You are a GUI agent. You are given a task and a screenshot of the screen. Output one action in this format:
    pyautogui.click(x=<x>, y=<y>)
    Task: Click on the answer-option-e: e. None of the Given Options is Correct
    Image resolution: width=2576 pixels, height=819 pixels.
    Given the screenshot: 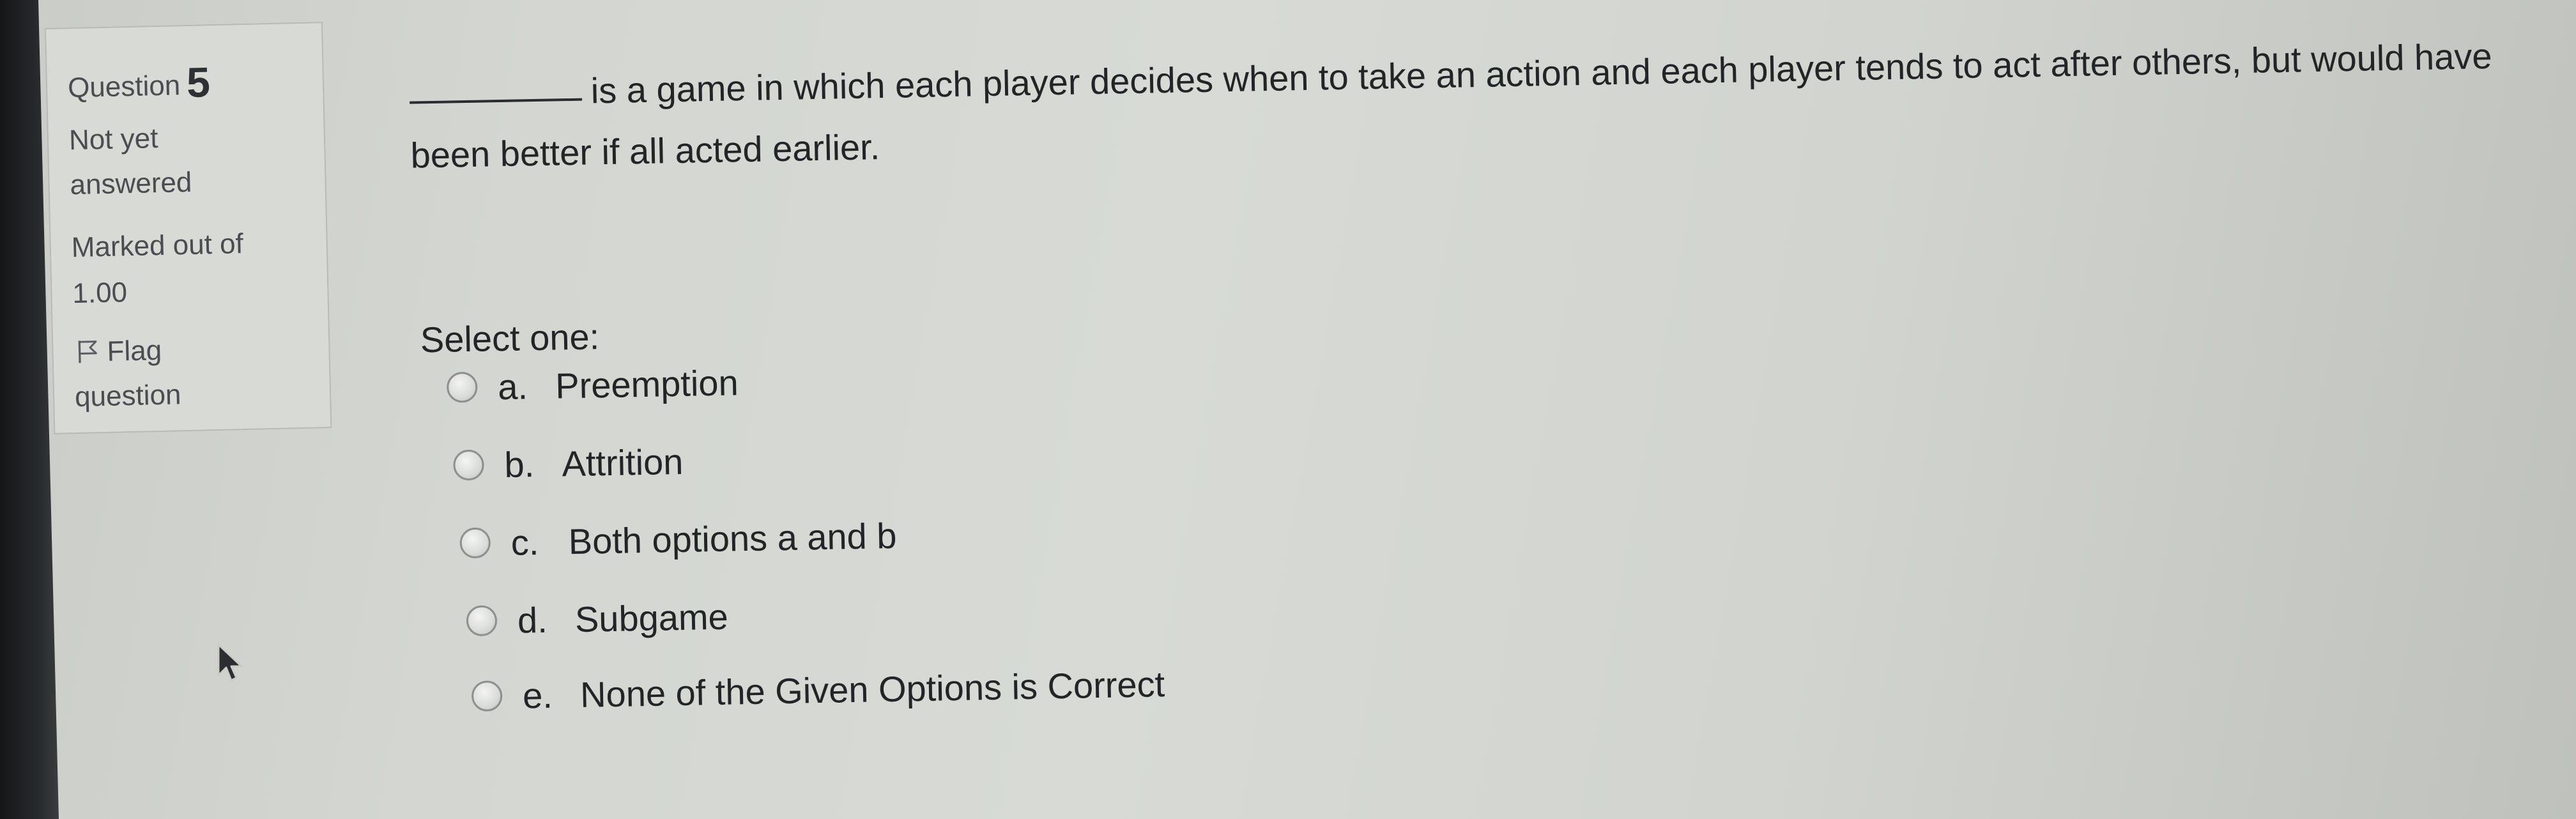 What is the action you would take?
    pyautogui.click(x=818, y=690)
    